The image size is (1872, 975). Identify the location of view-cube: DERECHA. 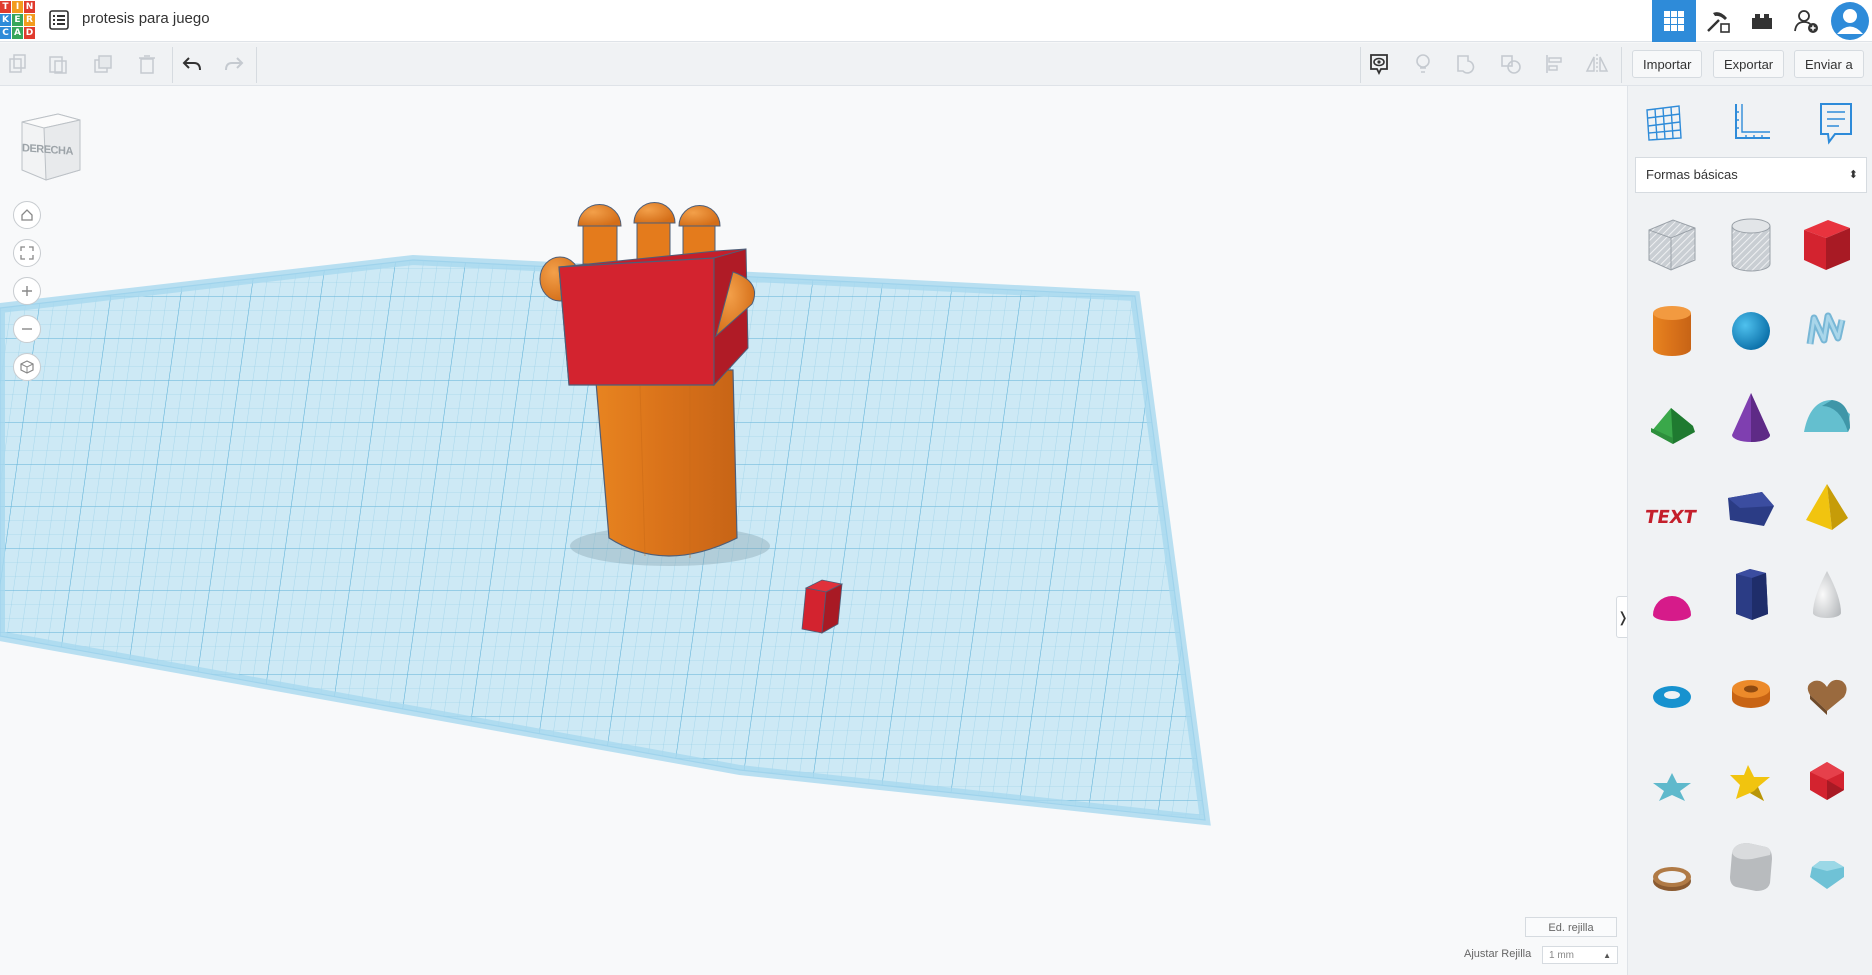
(51, 146).